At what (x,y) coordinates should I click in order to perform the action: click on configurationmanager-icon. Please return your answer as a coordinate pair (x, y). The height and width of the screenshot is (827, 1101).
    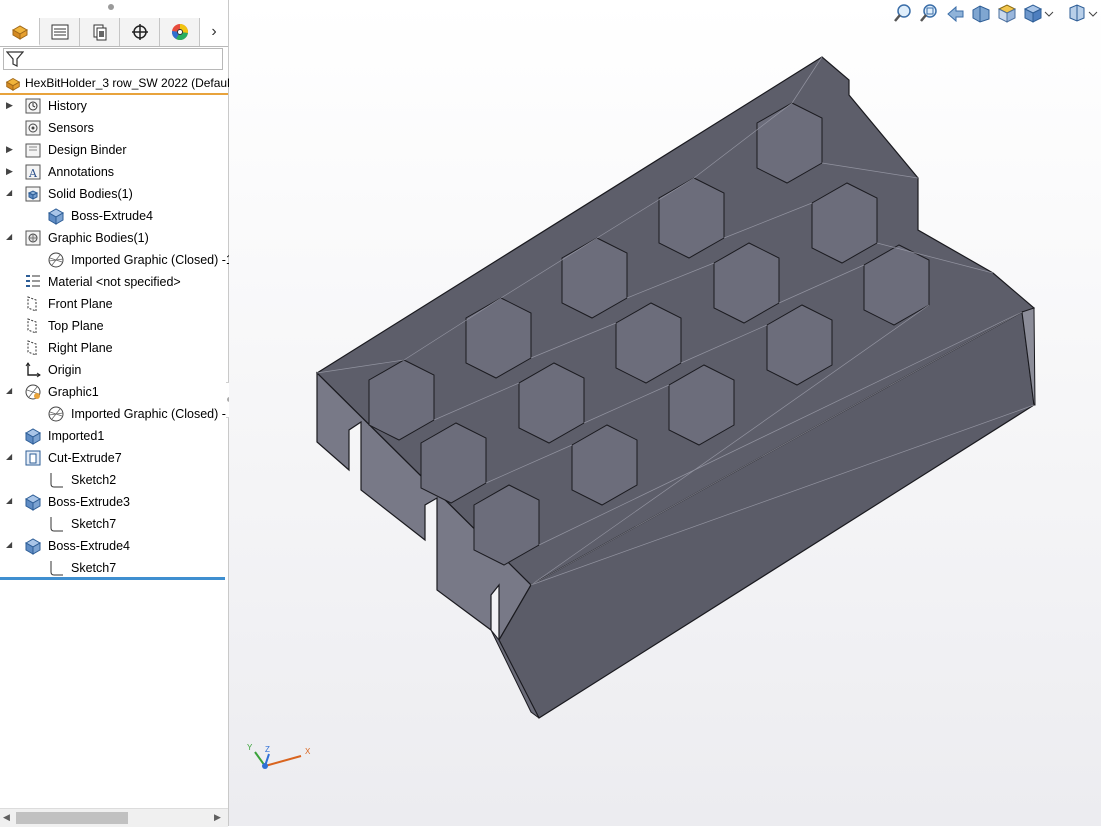
    Looking at the image, I should click on (99, 32).